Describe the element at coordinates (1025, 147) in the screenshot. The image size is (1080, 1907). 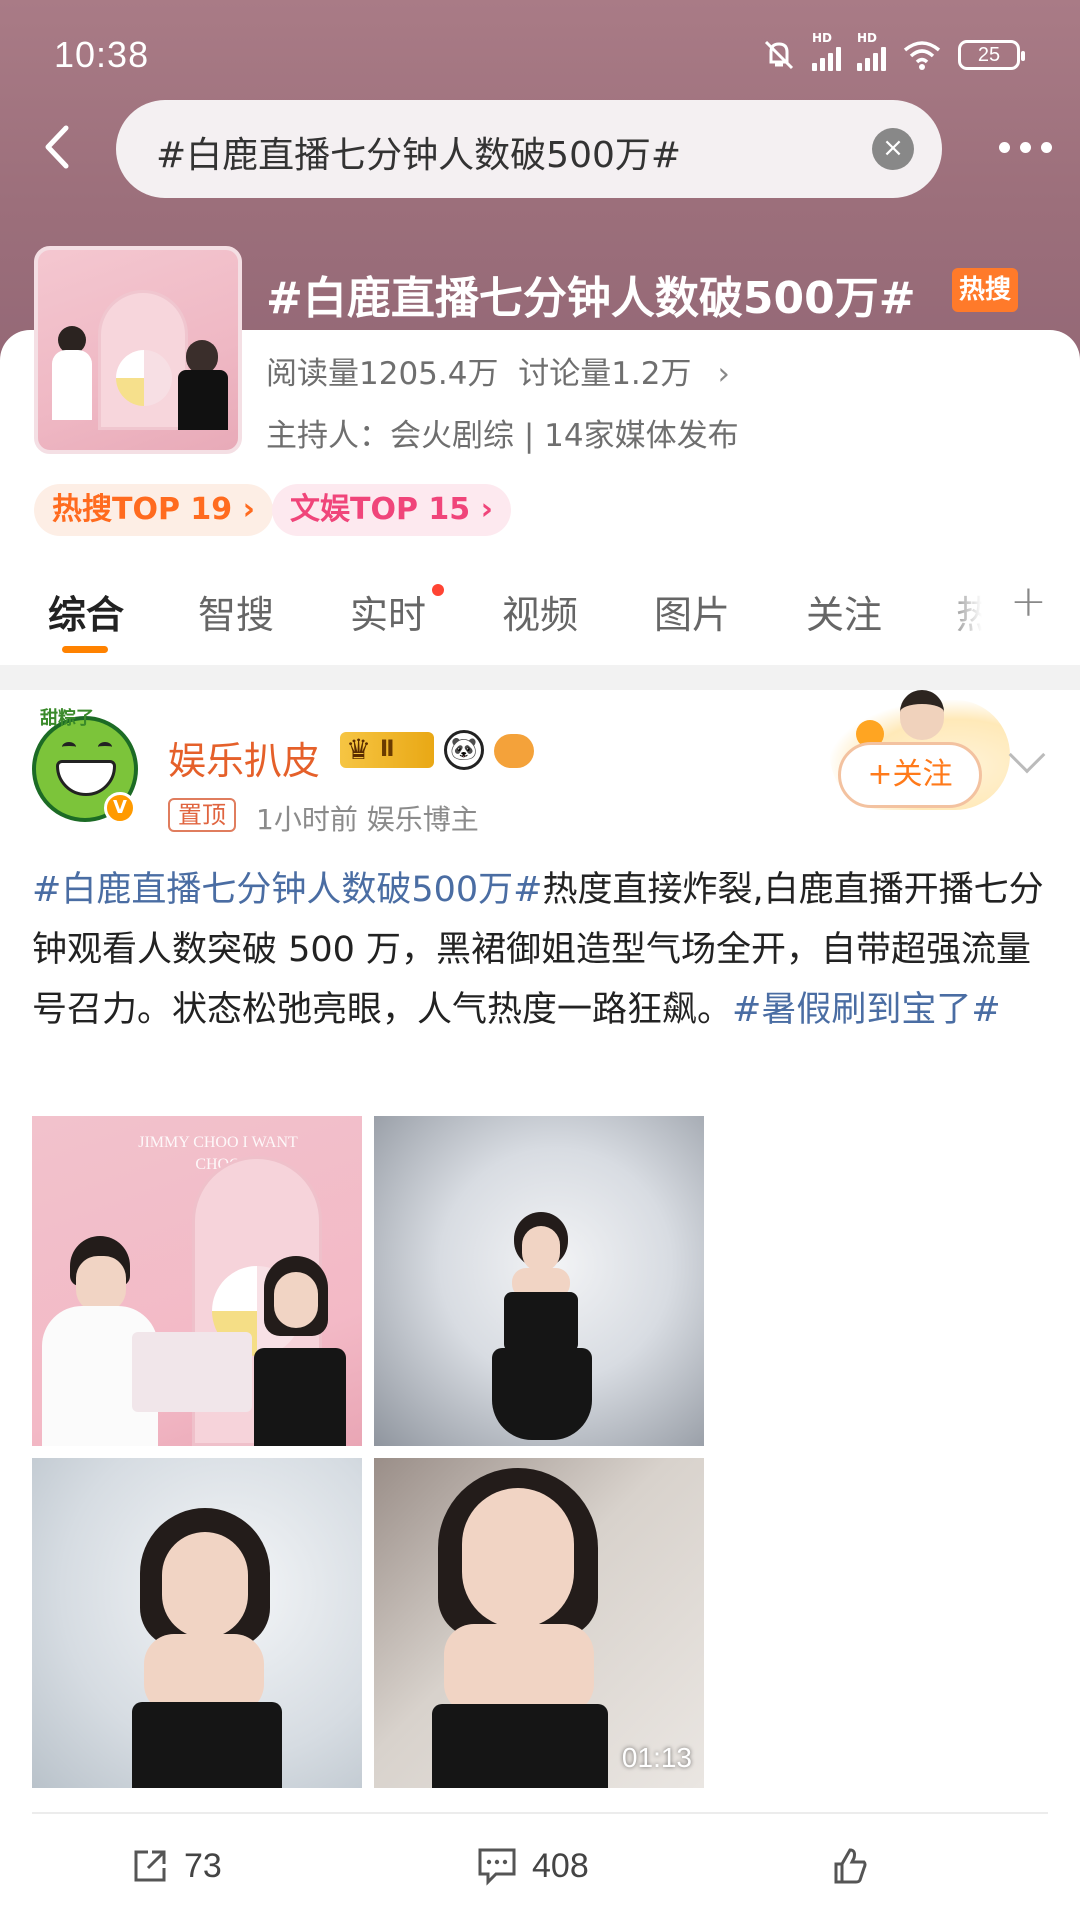
I see `more-options-icon` at that location.